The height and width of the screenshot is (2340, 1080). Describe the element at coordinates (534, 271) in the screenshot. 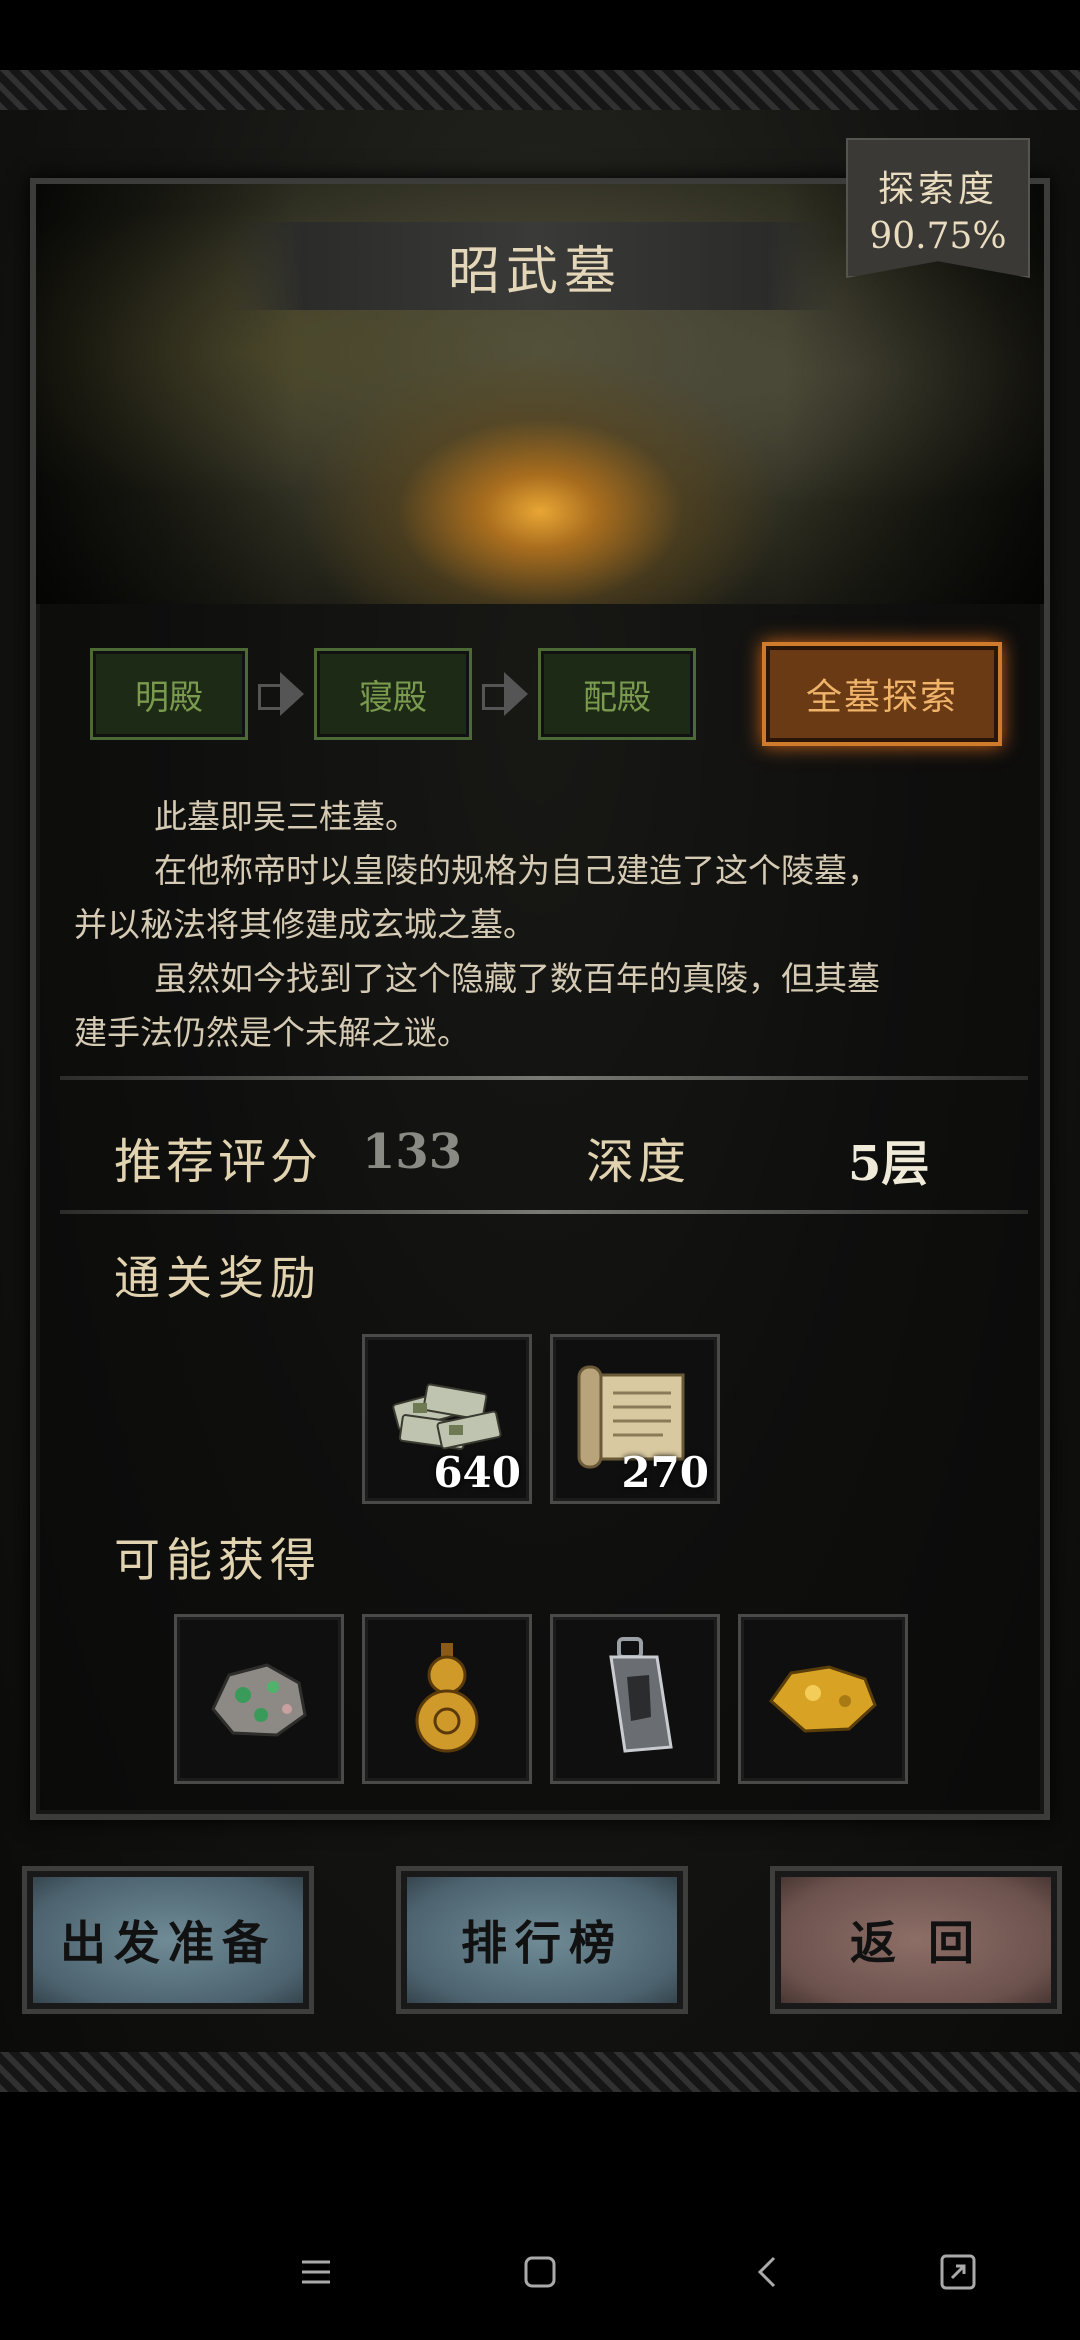

I see `tomb-title: 昭武墓` at that location.